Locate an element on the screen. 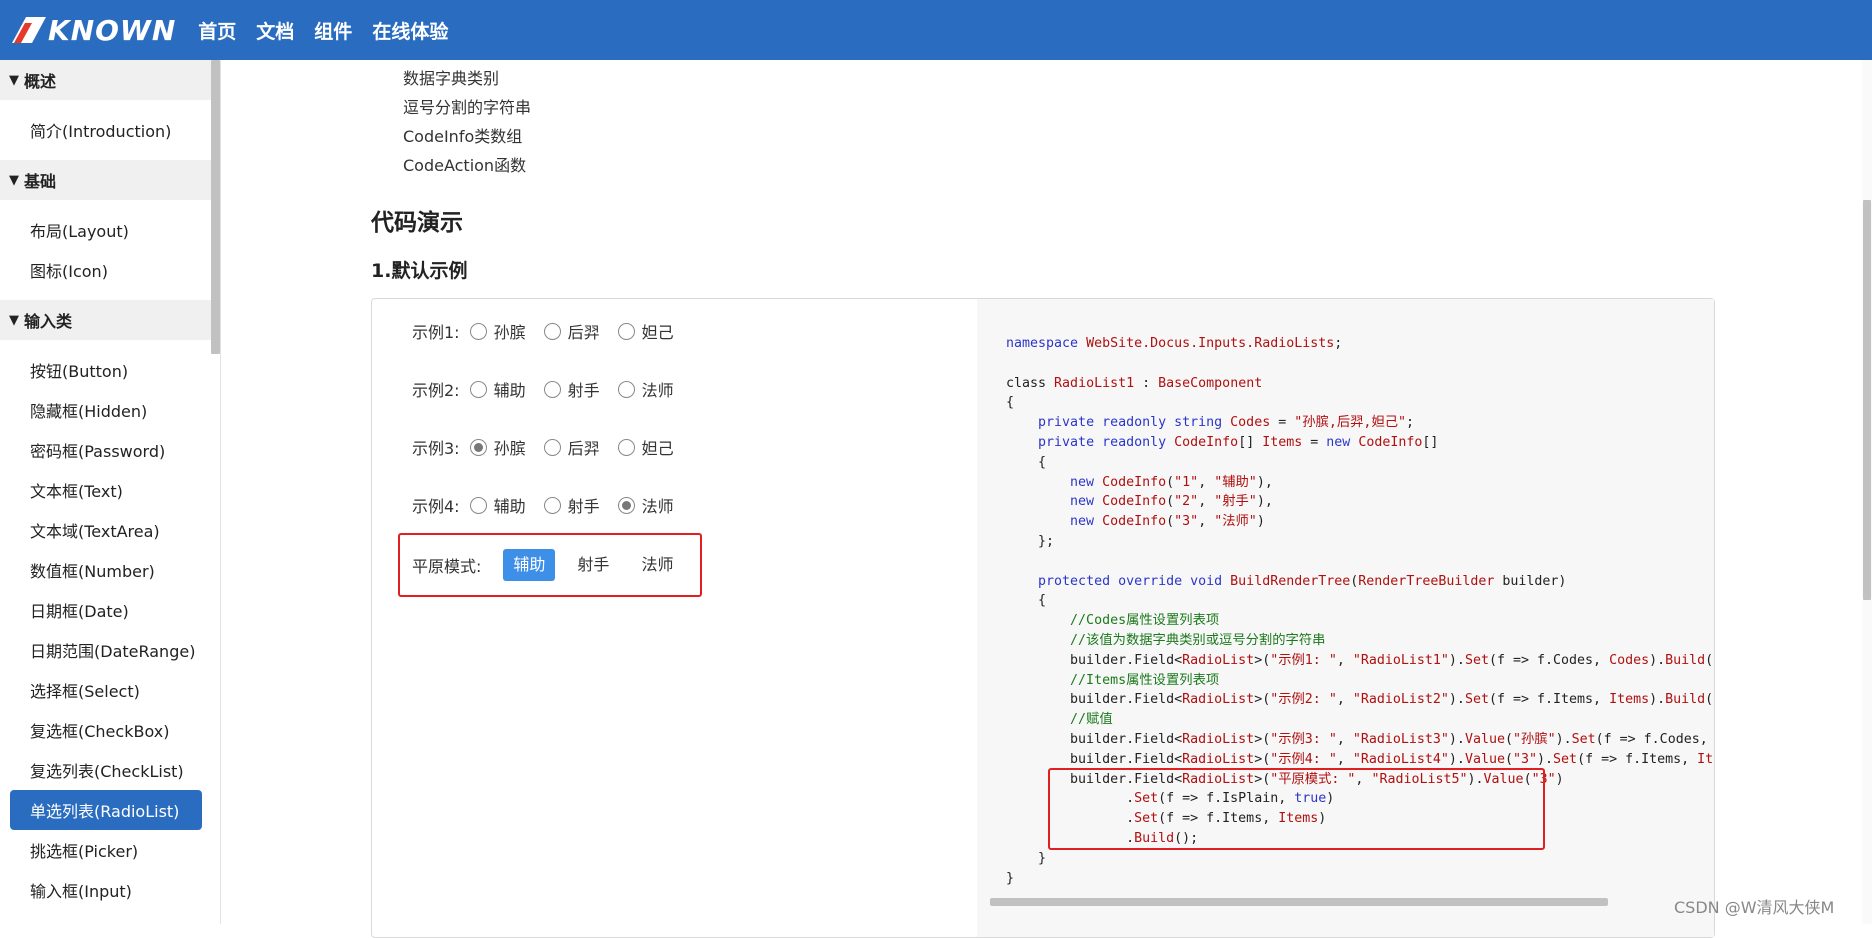  sidebar-item-text: 文本框(Text) is located at coordinates (105, 490).